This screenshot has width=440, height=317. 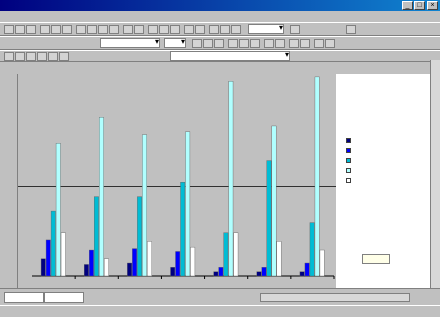 I want to click on address-field, so click(x=230, y=55).